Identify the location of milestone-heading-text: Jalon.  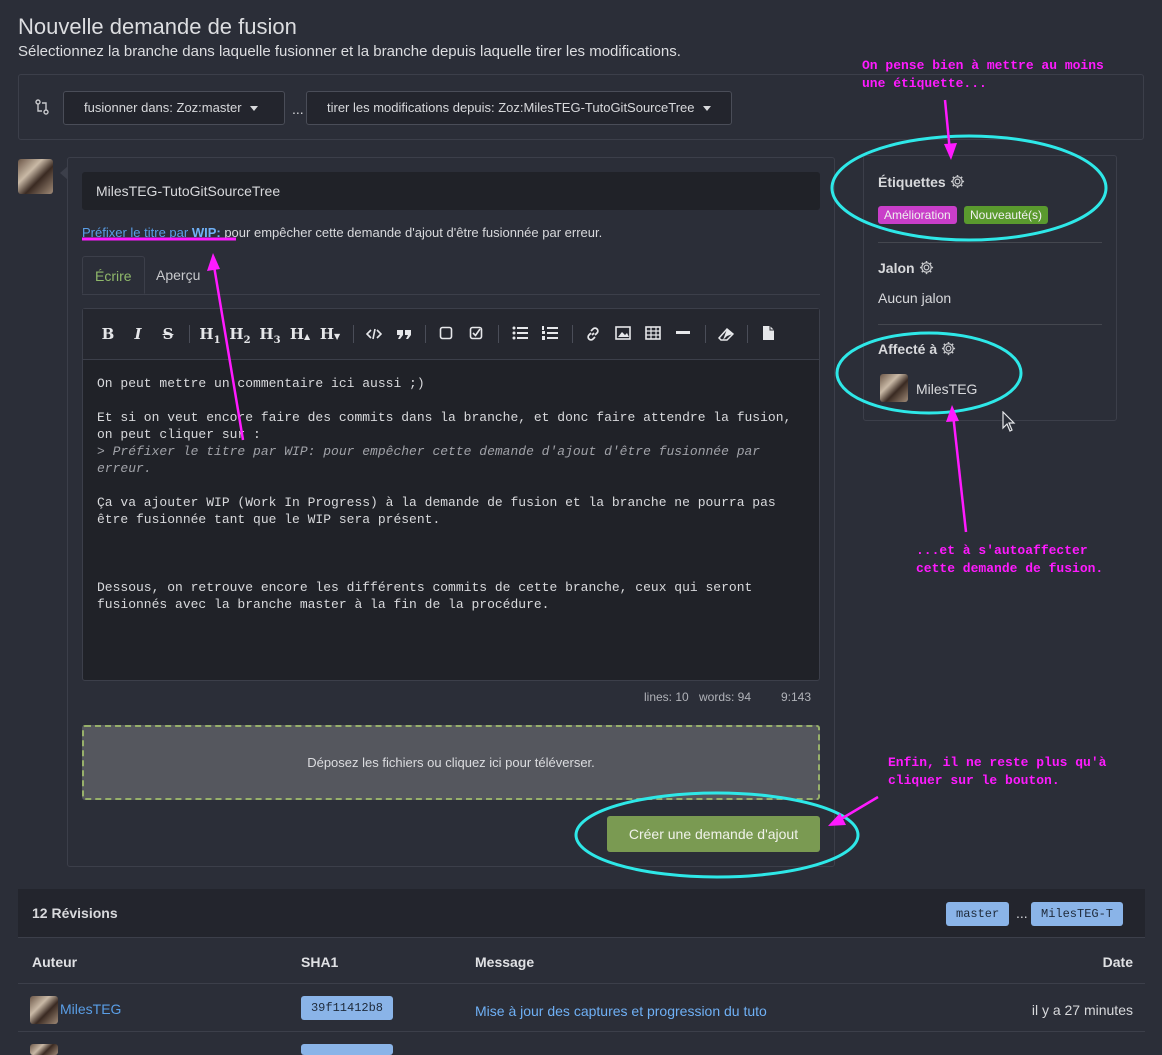
(896, 268).